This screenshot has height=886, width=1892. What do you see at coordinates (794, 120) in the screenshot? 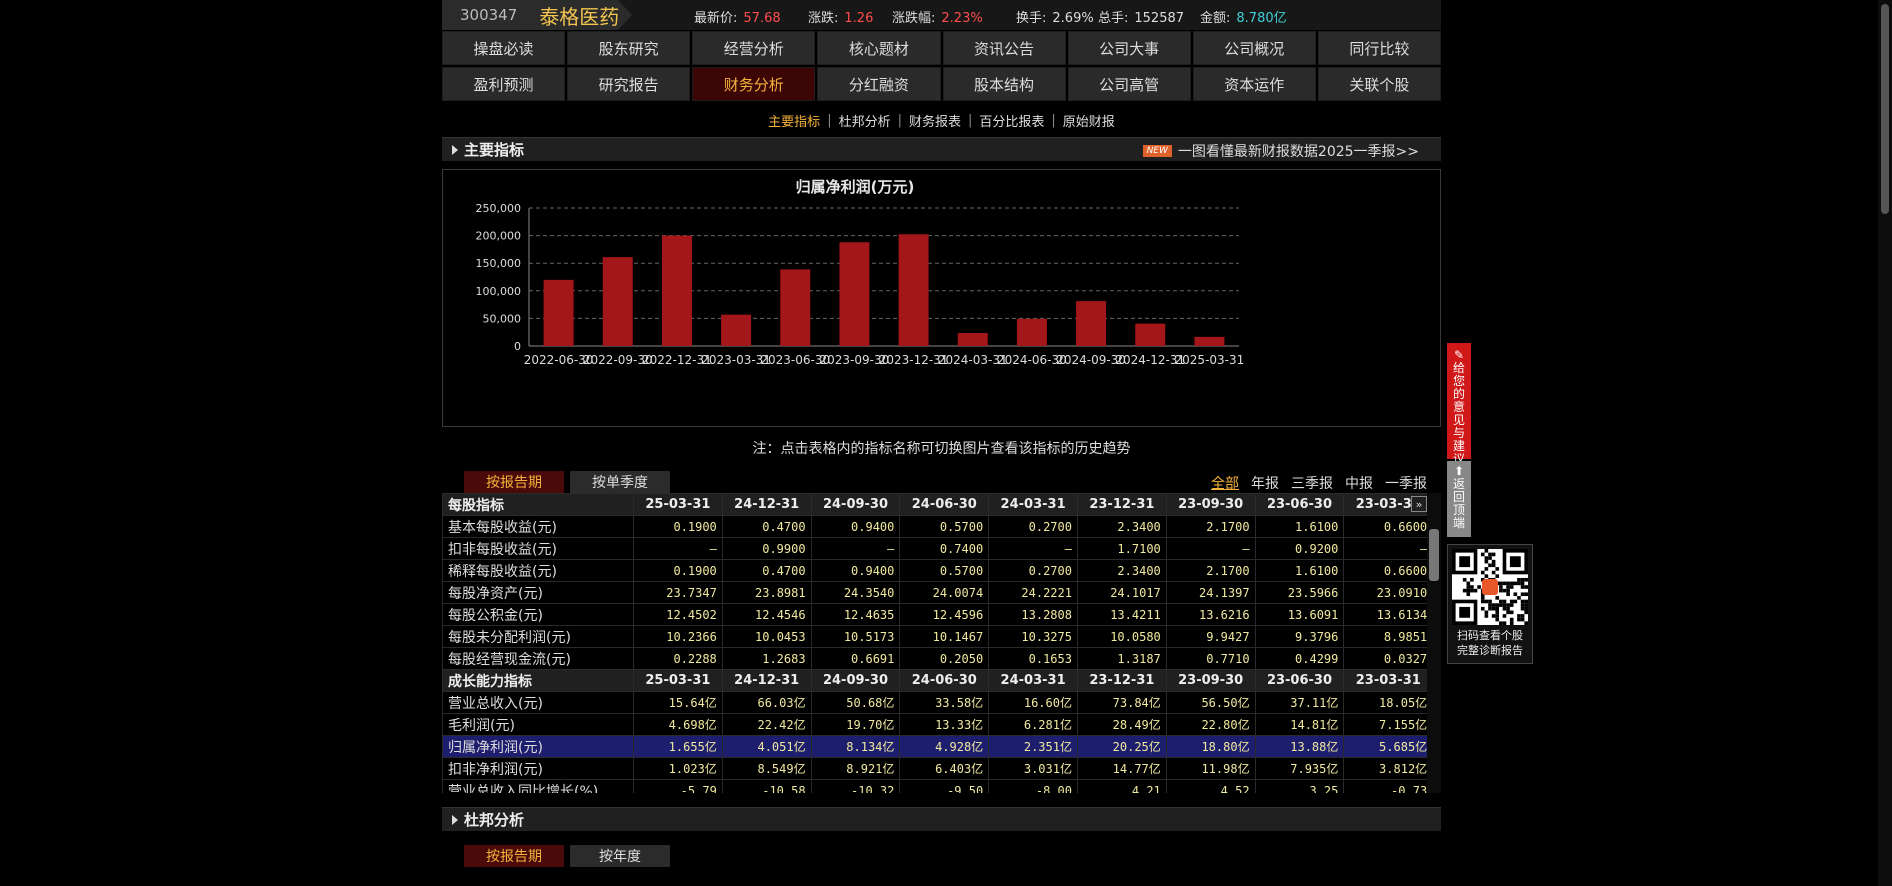
I see `subnav-item: 主要指标` at bounding box center [794, 120].